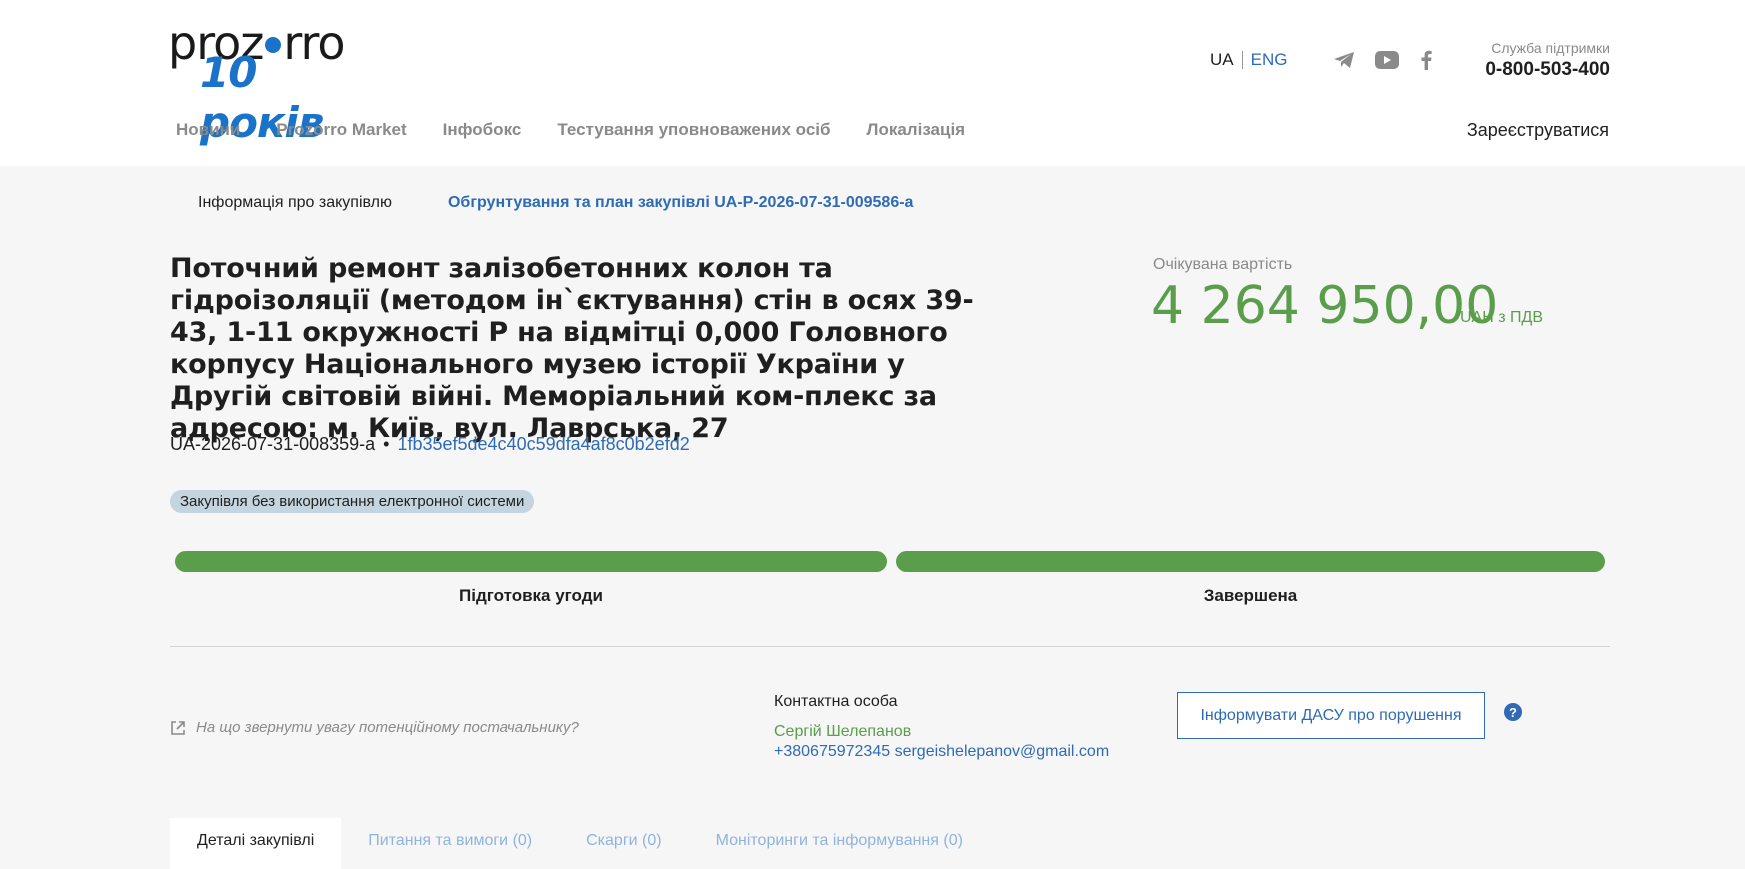 The width and height of the screenshot is (1745, 869). What do you see at coordinates (273, 444) in the screenshot?
I see `tender-id: UA-2026-07-31-008359-a` at bounding box center [273, 444].